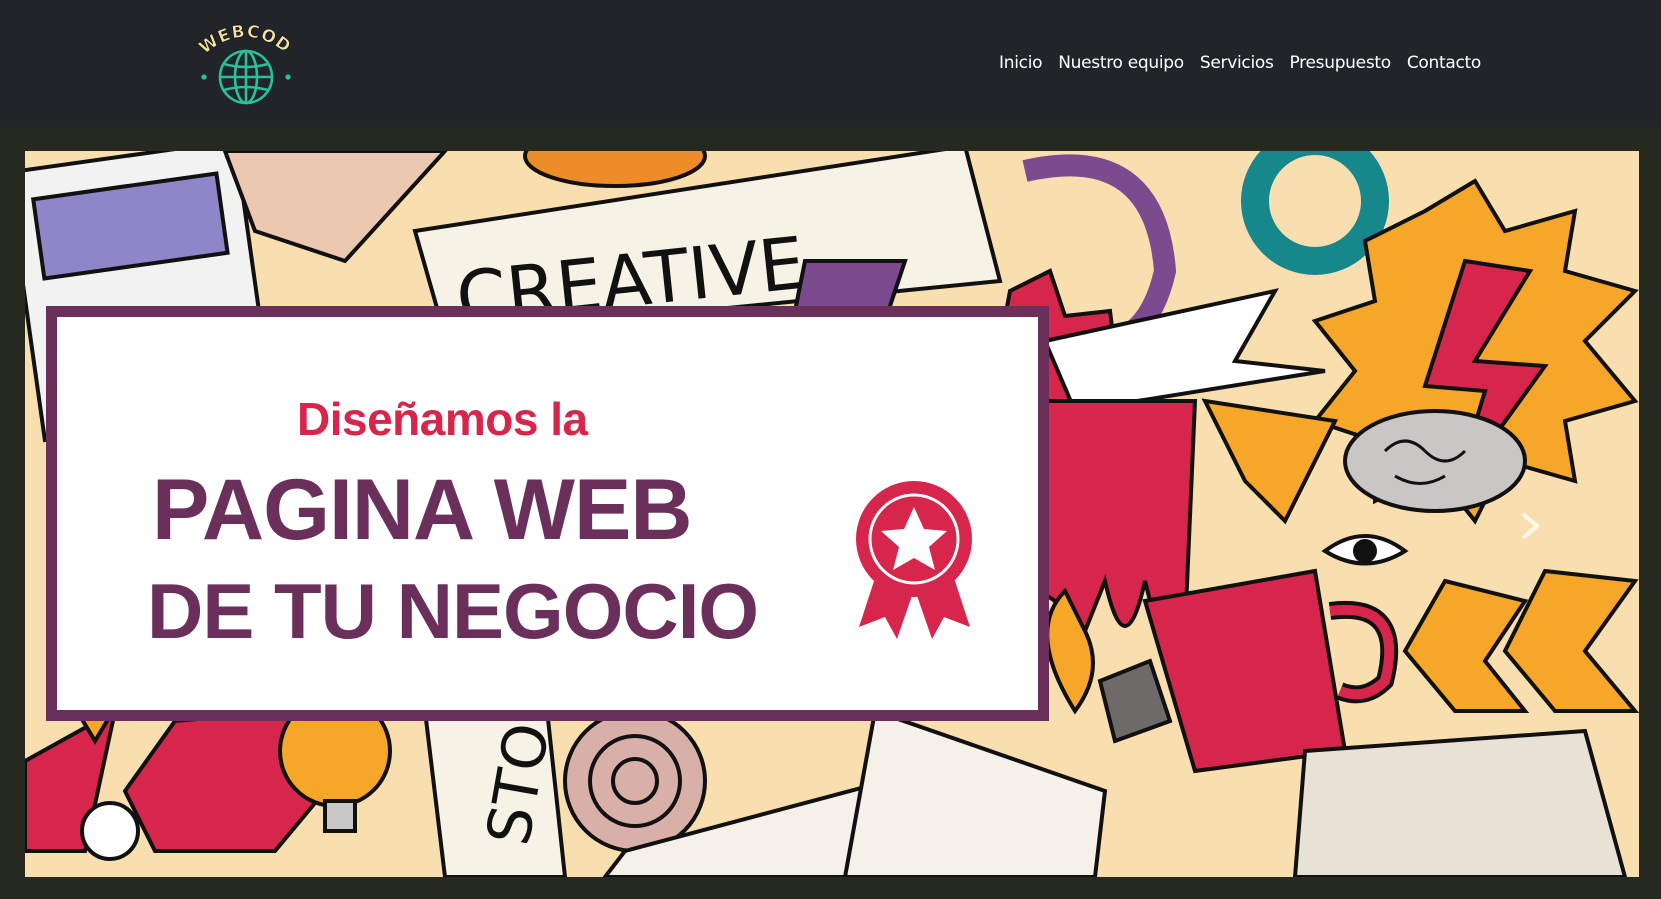 Image resolution: width=1661 pixels, height=899 pixels. Describe the element at coordinates (1020, 63) in the screenshot. I see `nav-link-inicio: Inicio` at that location.